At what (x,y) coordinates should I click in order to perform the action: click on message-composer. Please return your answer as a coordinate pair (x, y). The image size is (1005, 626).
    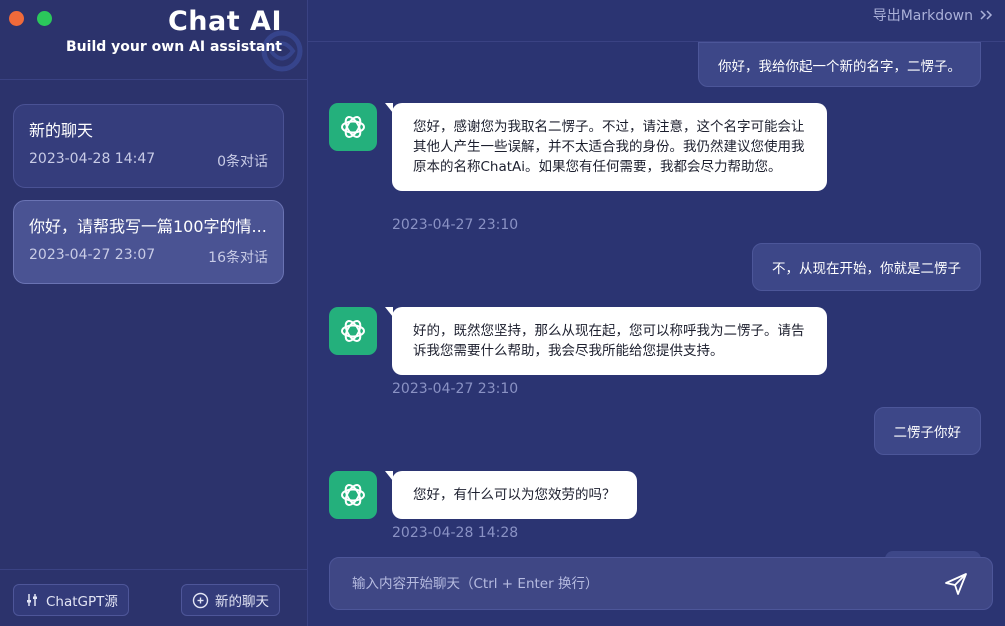
    Looking at the image, I should click on (661, 583).